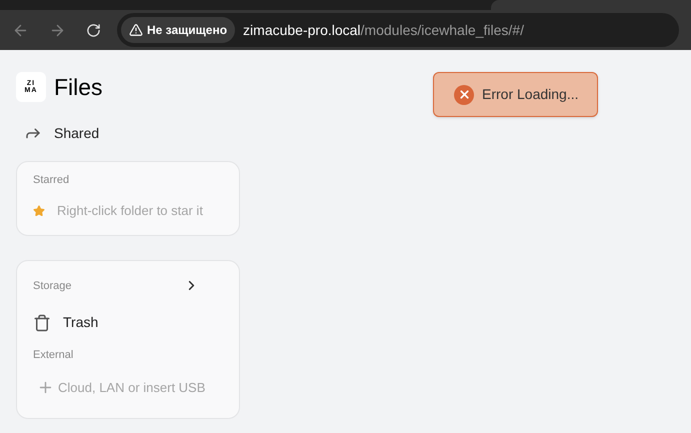 The image size is (691, 433). I want to click on app-title: Files, so click(78, 87).